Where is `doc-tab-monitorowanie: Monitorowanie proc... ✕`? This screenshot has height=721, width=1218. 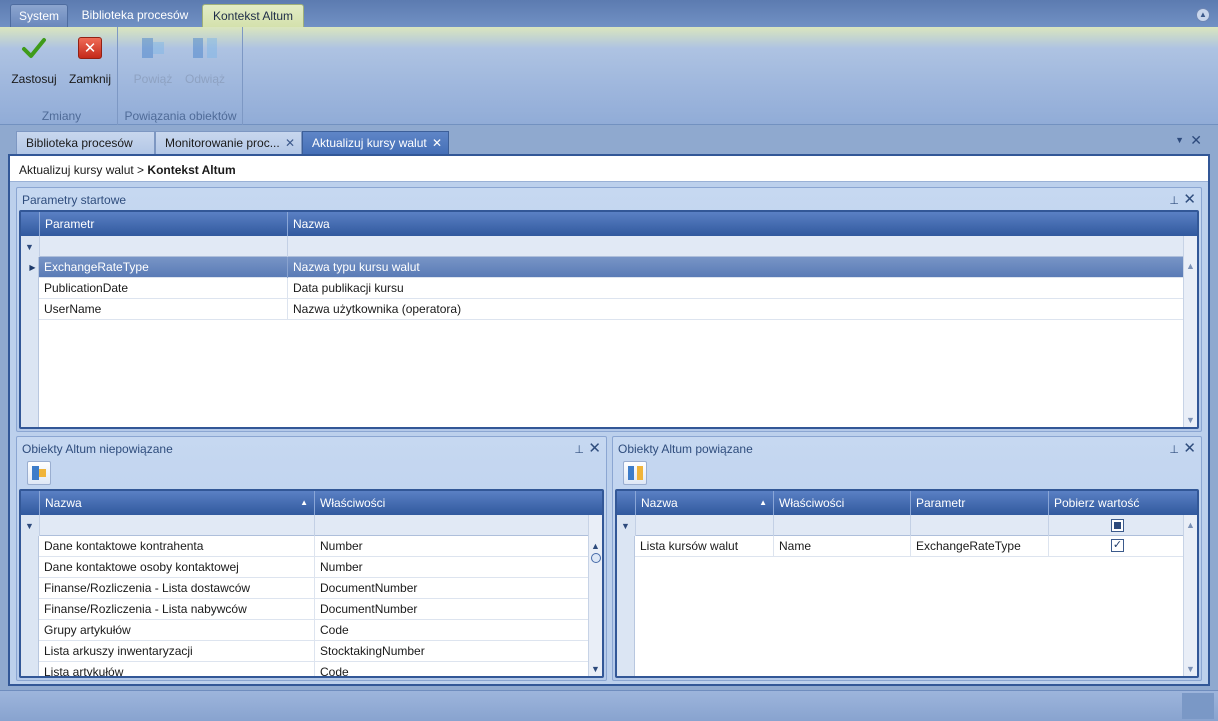
doc-tab-monitorowanie: Monitorowanie proc... ✕ is located at coordinates (228, 142).